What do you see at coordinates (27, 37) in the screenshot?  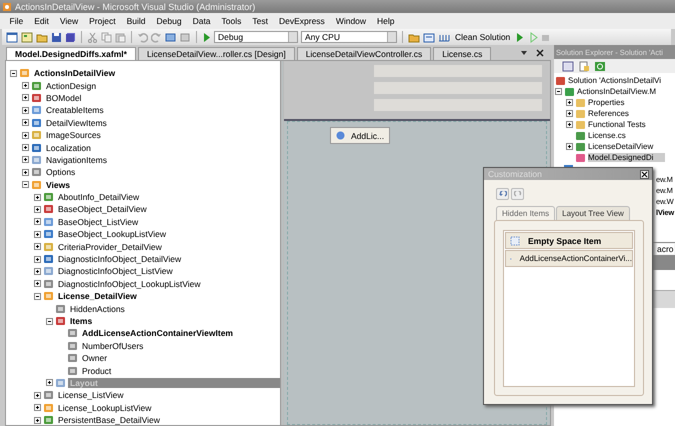 I see `grid-icon` at bounding box center [27, 37].